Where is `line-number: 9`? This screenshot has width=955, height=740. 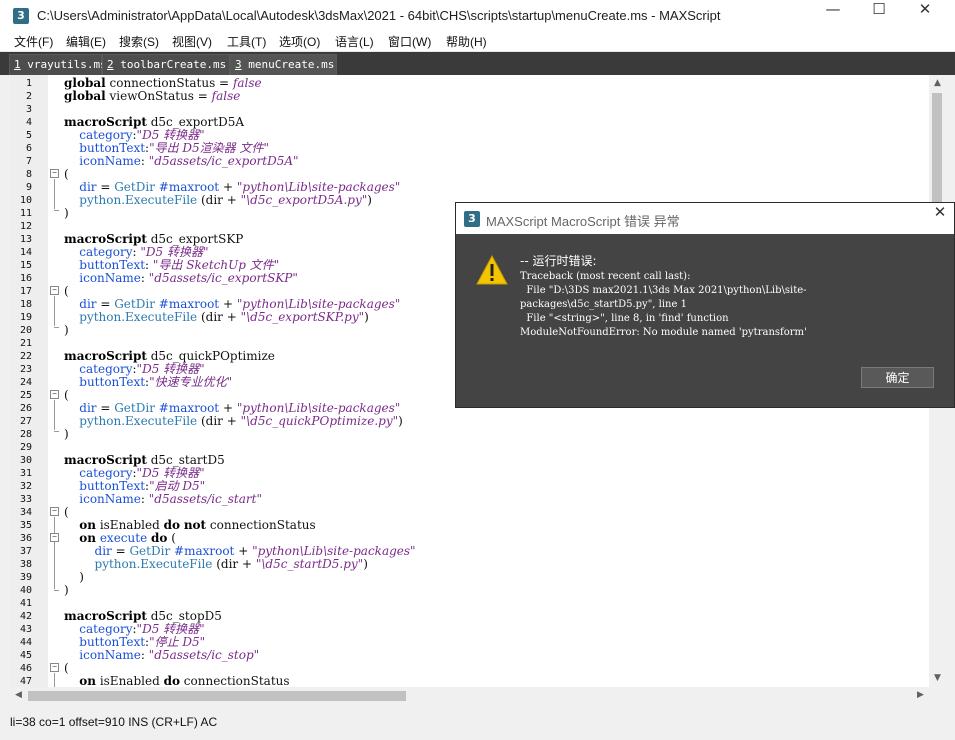 line-number: 9 is located at coordinates (28, 187).